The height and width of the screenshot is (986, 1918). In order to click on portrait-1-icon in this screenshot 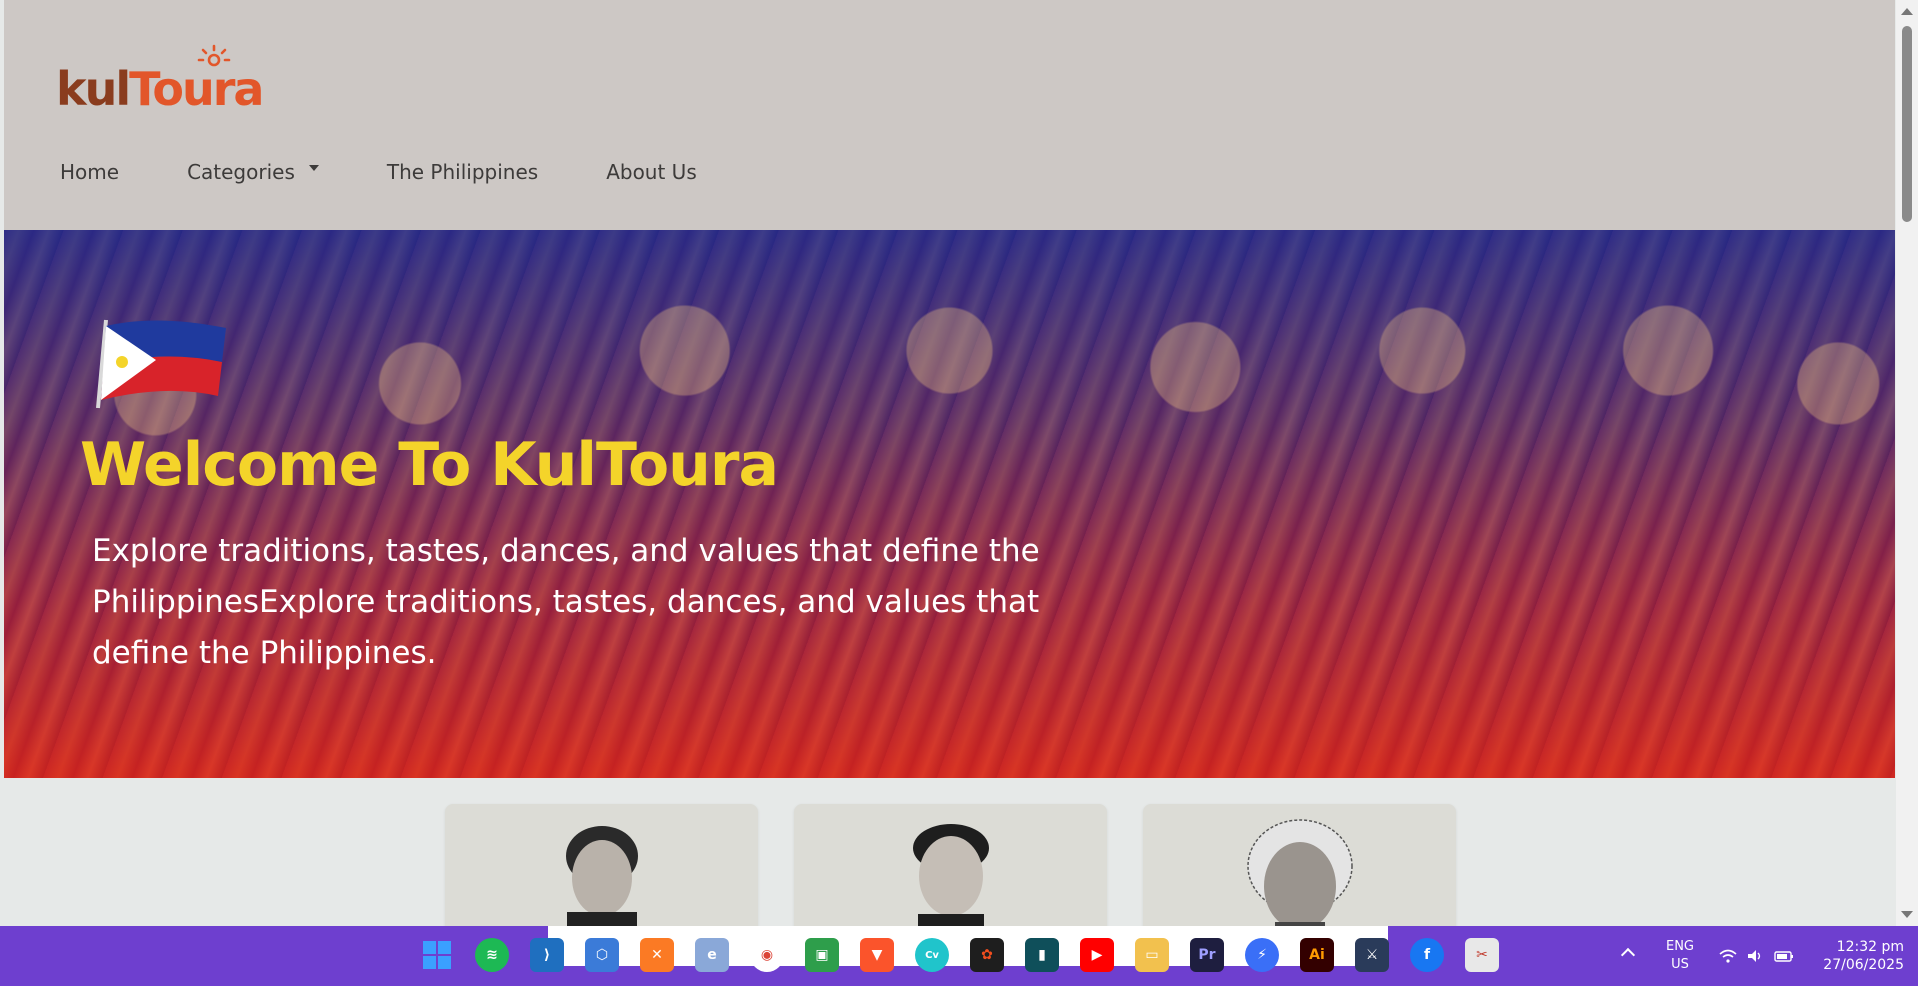, I will do `click(601, 876)`.